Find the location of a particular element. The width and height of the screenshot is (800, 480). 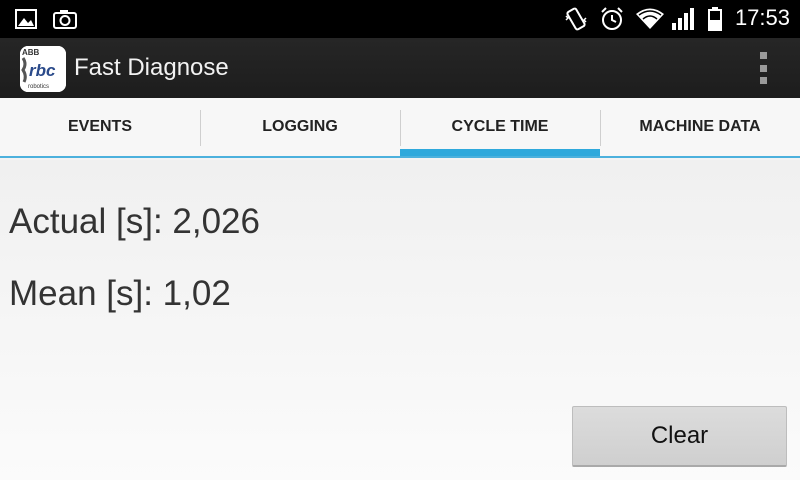

wifi-icon is located at coordinates (649, 18).